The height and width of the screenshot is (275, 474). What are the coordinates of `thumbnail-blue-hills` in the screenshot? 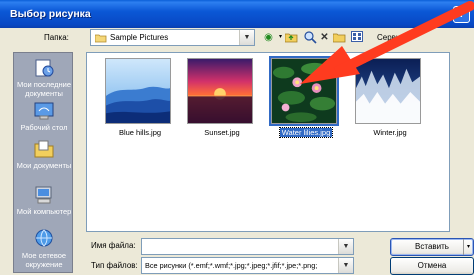 It's located at (138, 91).